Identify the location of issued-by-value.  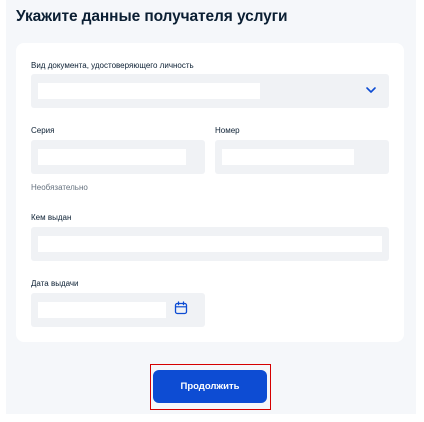
(210, 244).